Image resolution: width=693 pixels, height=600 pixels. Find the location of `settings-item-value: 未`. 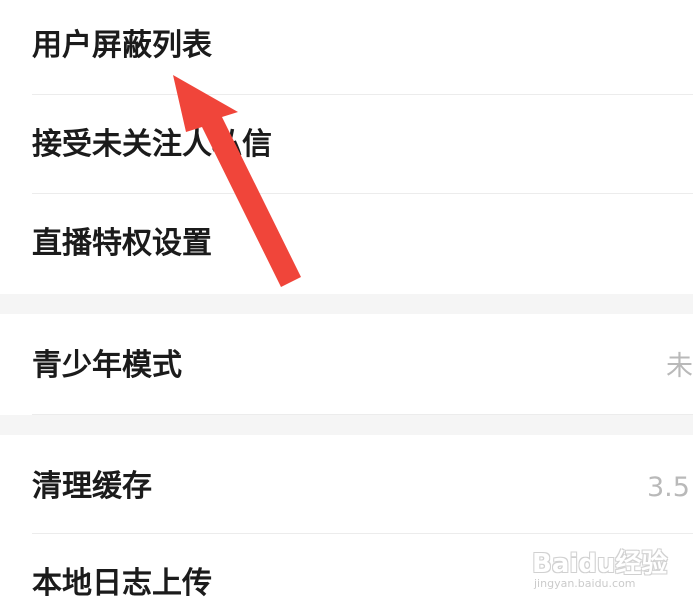

settings-item-value: 未 is located at coordinates (679, 366).